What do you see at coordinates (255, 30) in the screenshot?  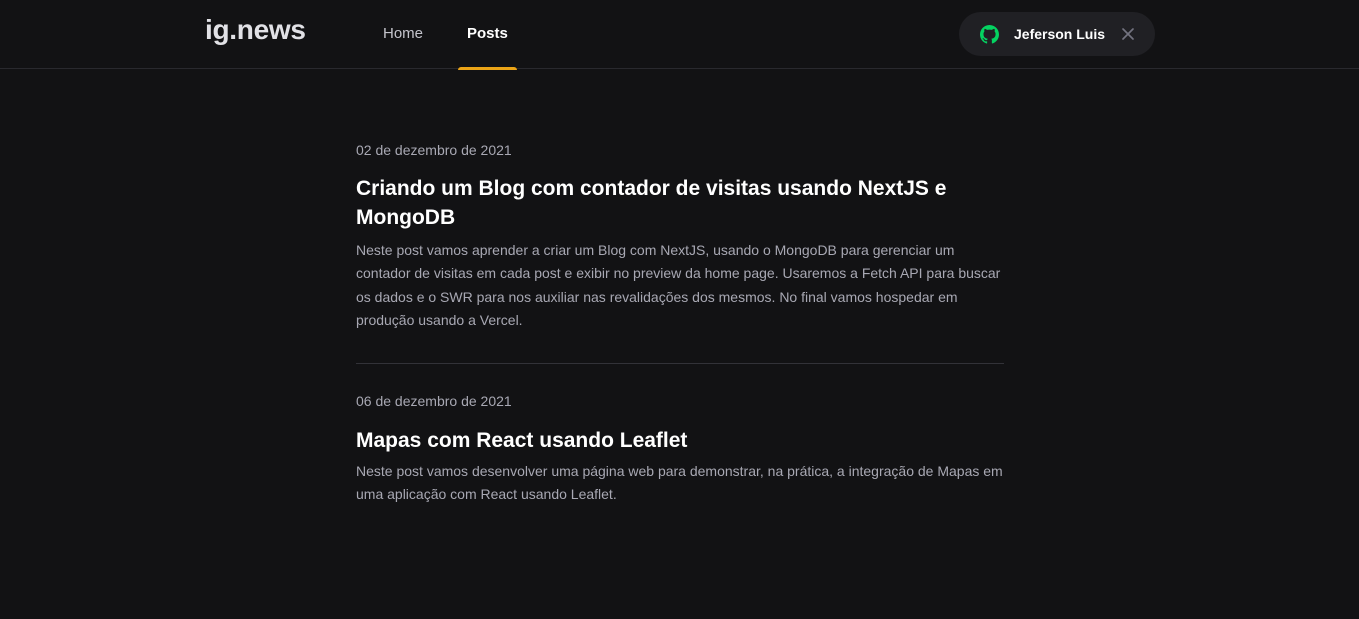 I see `logo: ig.news` at bounding box center [255, 30].